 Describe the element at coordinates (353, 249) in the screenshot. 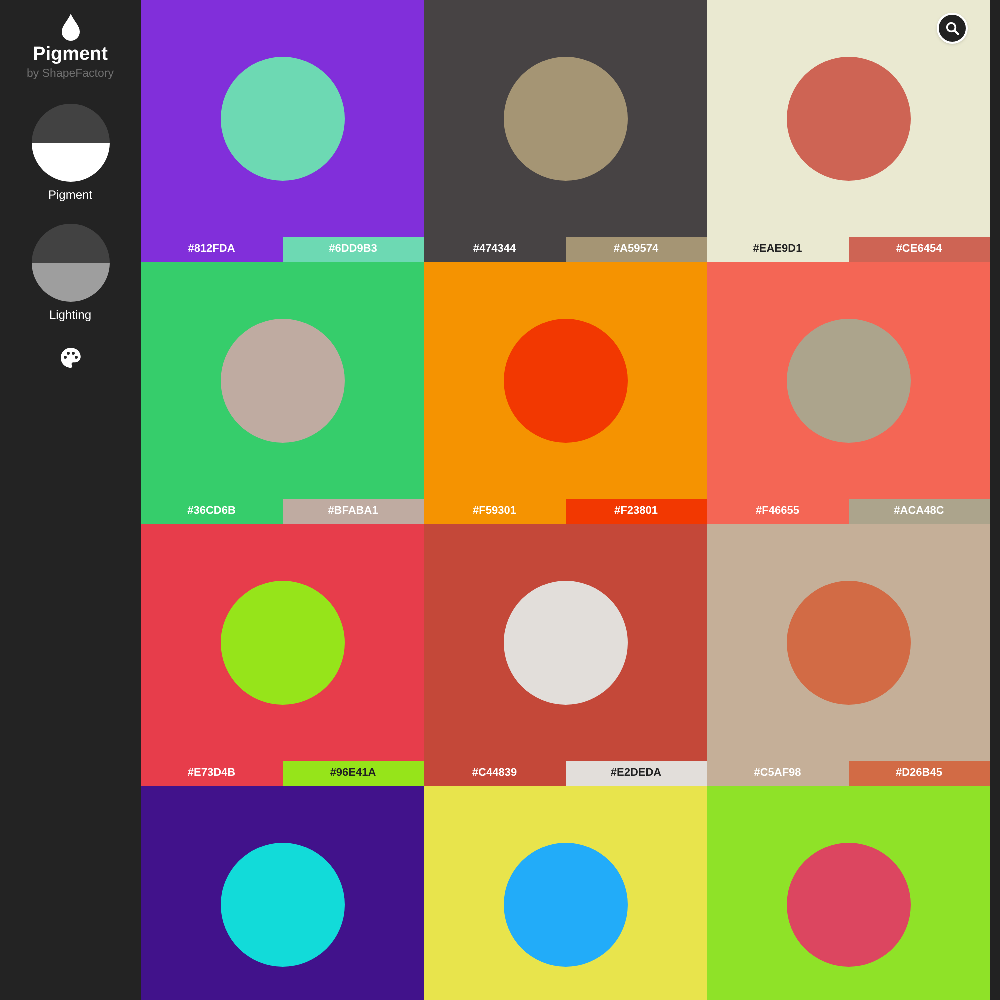

I see `hex-label: #6DD9B3` at that location.